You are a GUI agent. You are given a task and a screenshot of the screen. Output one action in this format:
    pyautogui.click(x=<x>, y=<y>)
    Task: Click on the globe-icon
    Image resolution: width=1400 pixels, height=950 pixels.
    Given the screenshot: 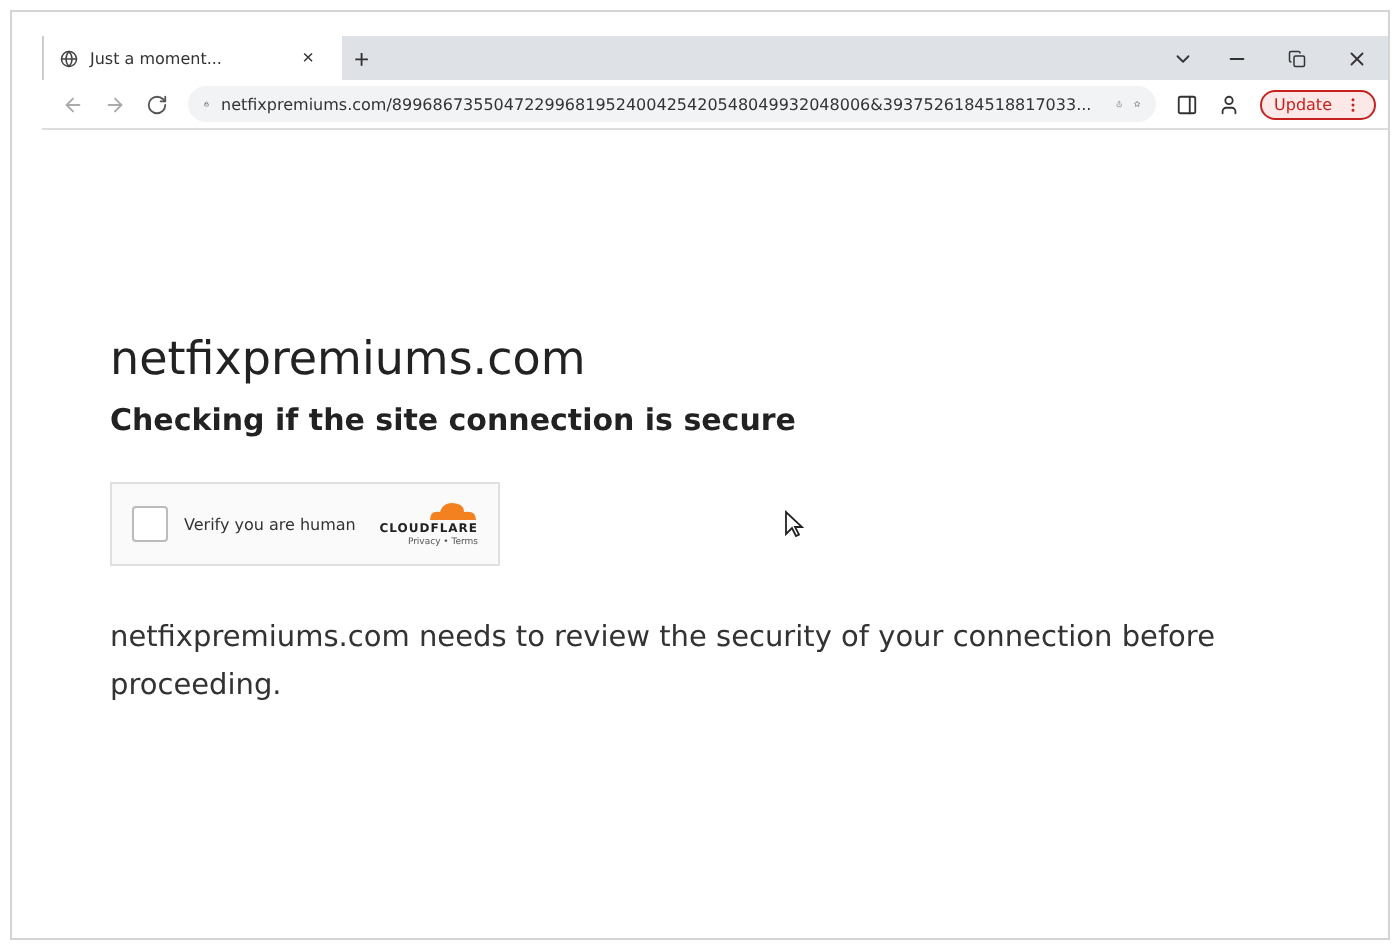 What is the action you would take?
    pyautogui.click(x=69, y=58)
    